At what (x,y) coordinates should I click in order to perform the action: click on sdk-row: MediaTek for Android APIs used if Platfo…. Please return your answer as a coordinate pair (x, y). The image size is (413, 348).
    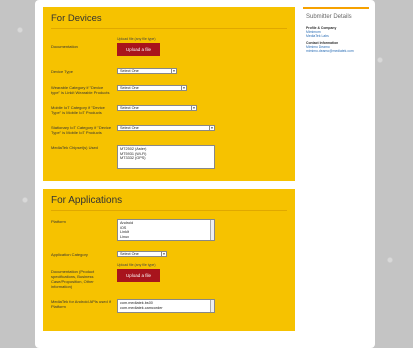
    Looking at the image, I should click on (169, 306).